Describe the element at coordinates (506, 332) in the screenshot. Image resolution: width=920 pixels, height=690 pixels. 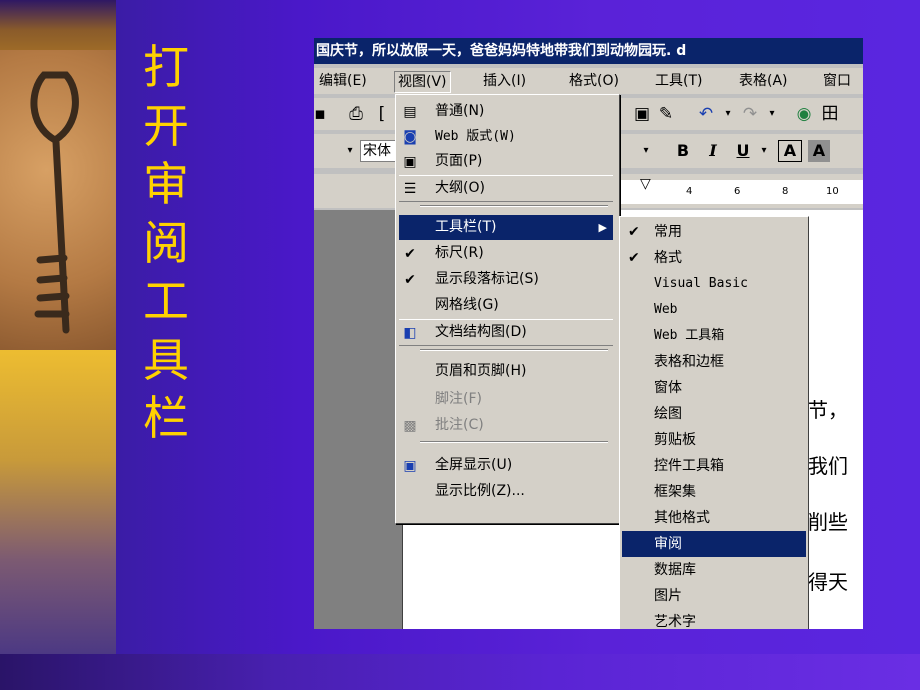
I see `menu-item-document-map: ◧ 文档结构图(D)` at that location.